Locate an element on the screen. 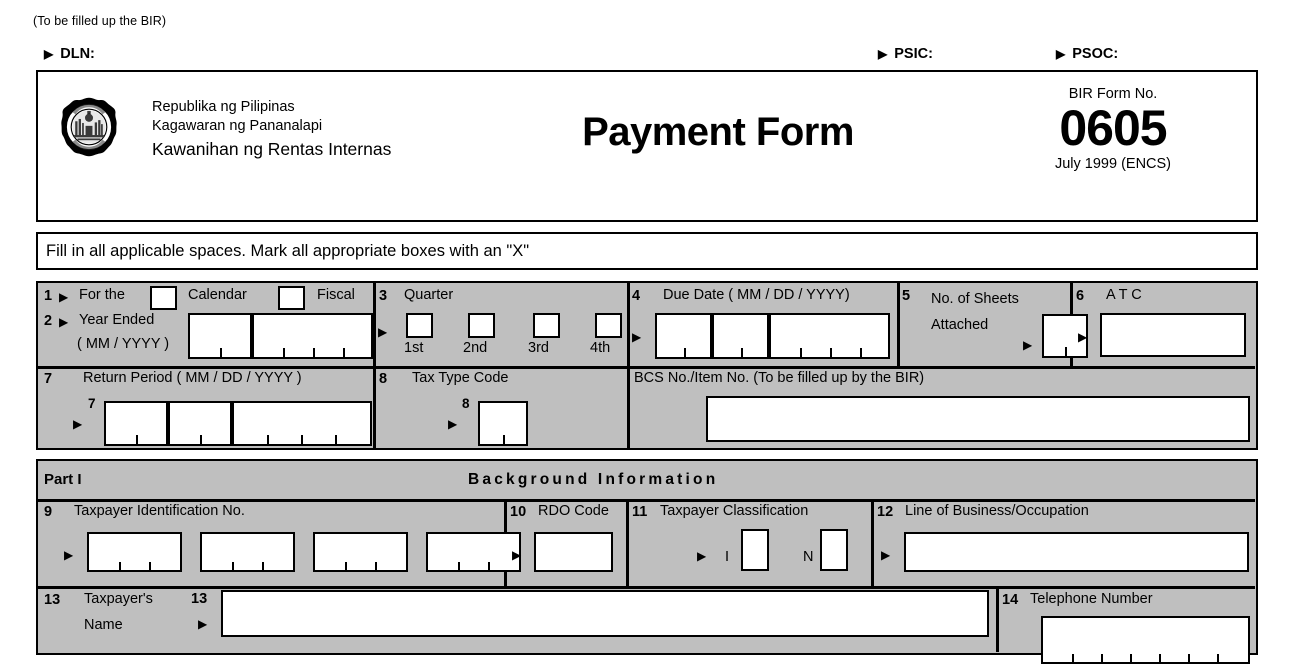 This screenshot has width=1295, height=664. item-5-label-line-1: No. of Sheets is located at coordinates (975, 299).